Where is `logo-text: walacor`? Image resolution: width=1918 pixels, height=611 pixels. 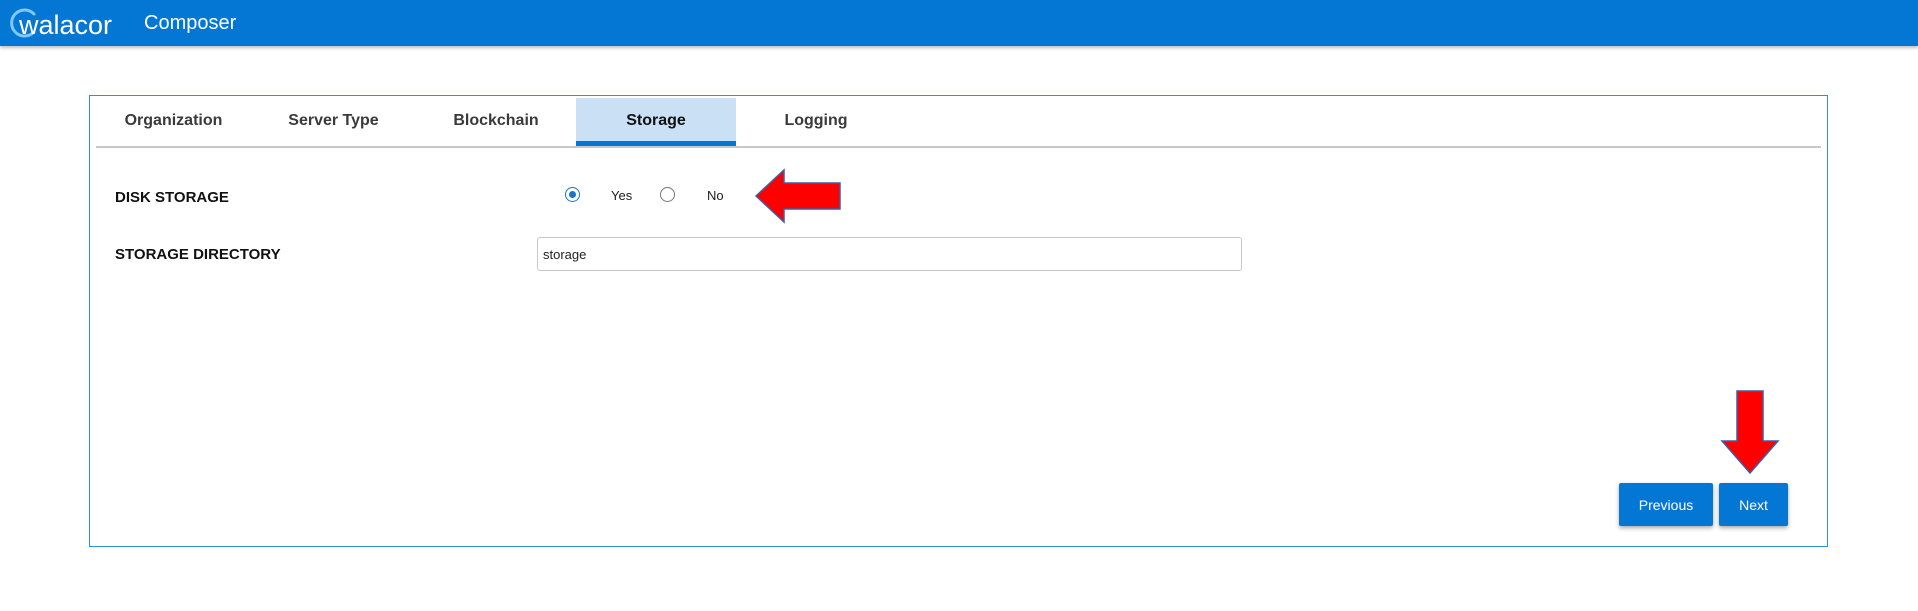
logo-text: walacor is located at coordinates (66, 25).